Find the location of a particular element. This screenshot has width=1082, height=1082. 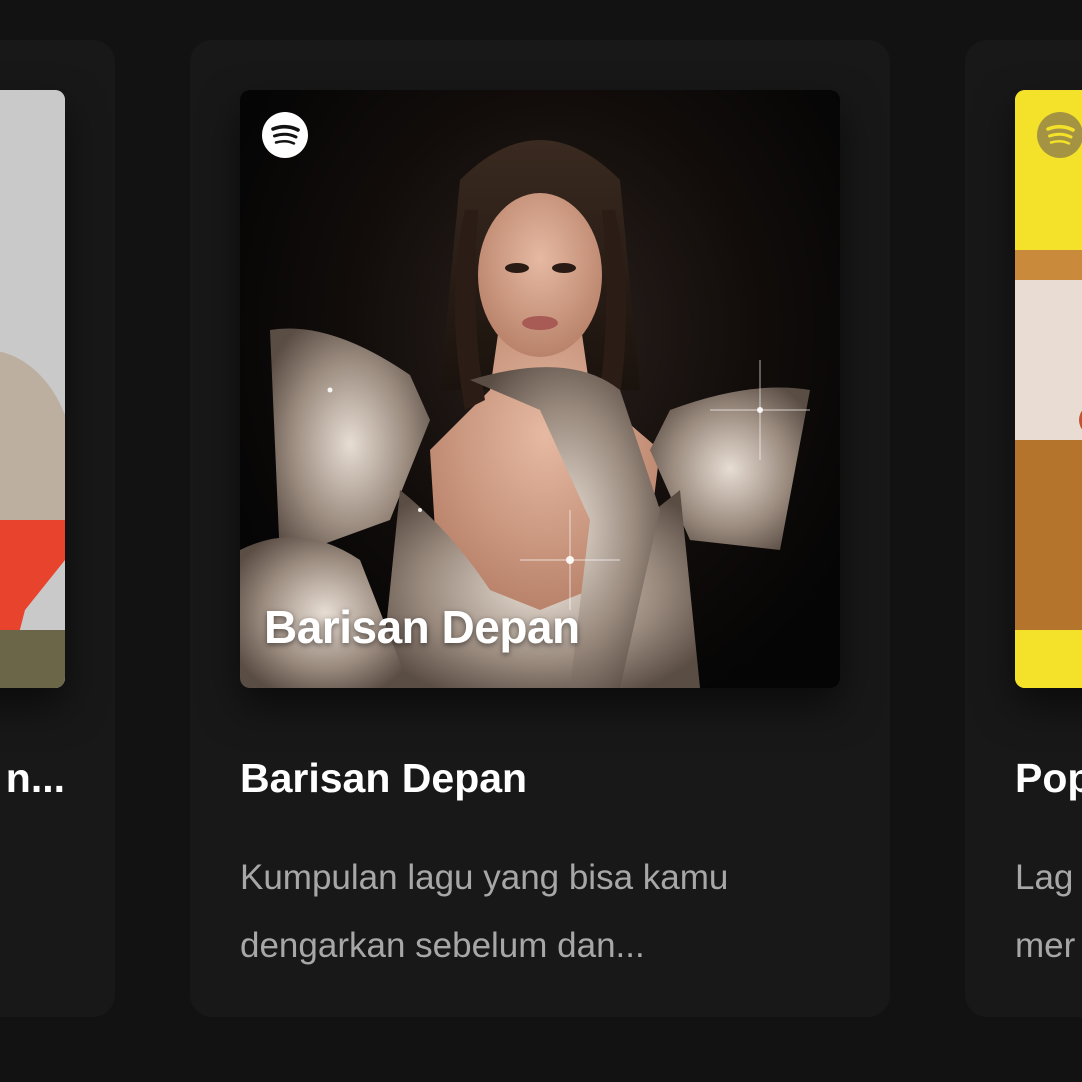

playlist-card-right: Pop Lag mer is located at coordinates (1023, 528).